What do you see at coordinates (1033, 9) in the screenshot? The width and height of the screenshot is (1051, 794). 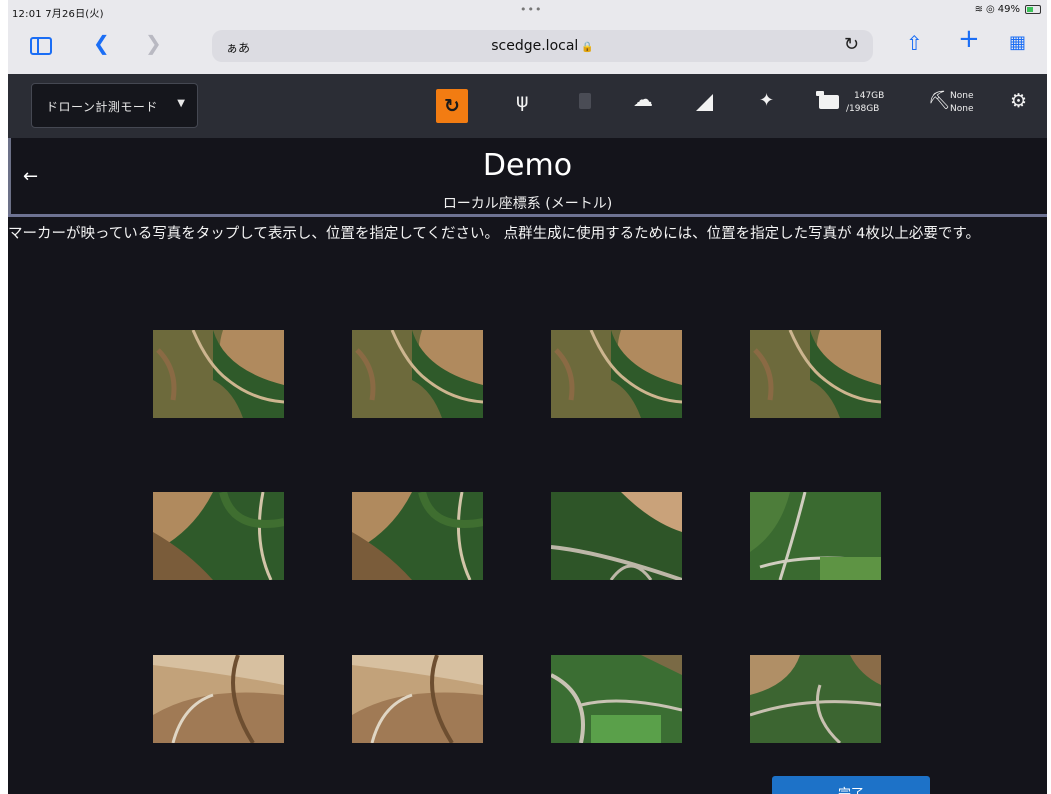 I see `battery-icon` at bounding box center [1033, 9].